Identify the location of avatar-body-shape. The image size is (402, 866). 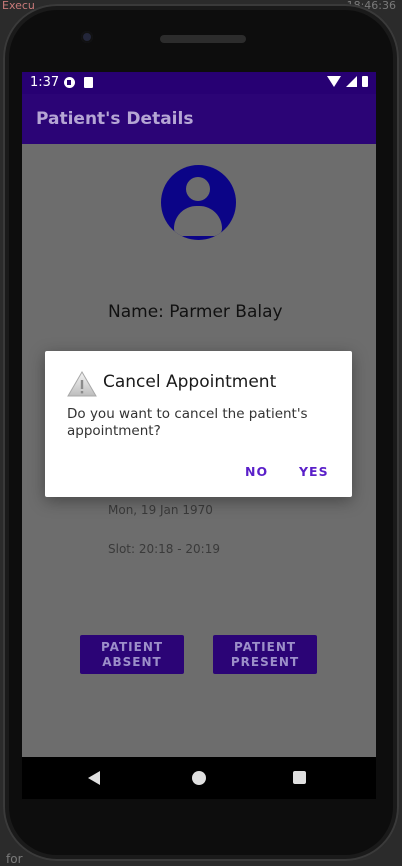
(198, 221).